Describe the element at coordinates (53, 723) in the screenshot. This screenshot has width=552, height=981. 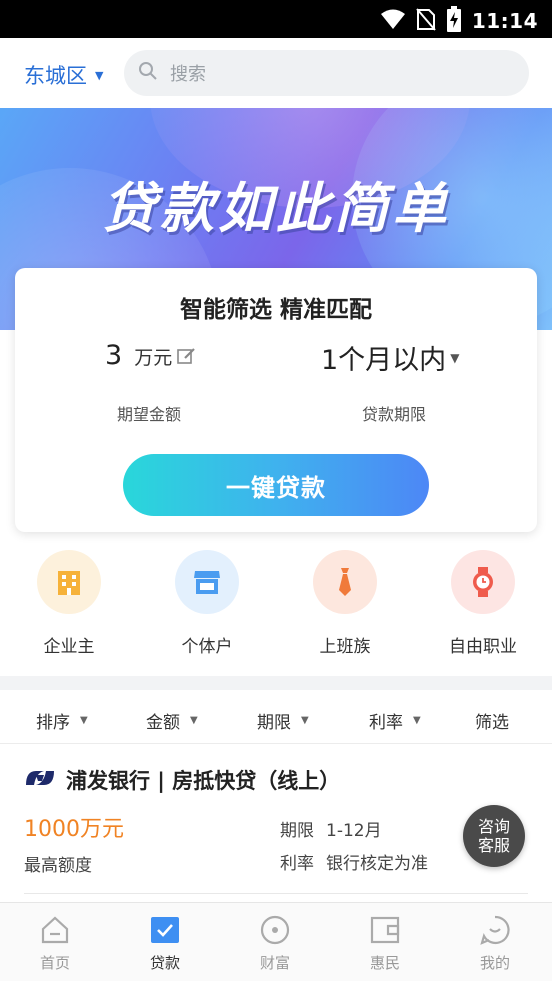
I see `filter-label: 排序` at that location.